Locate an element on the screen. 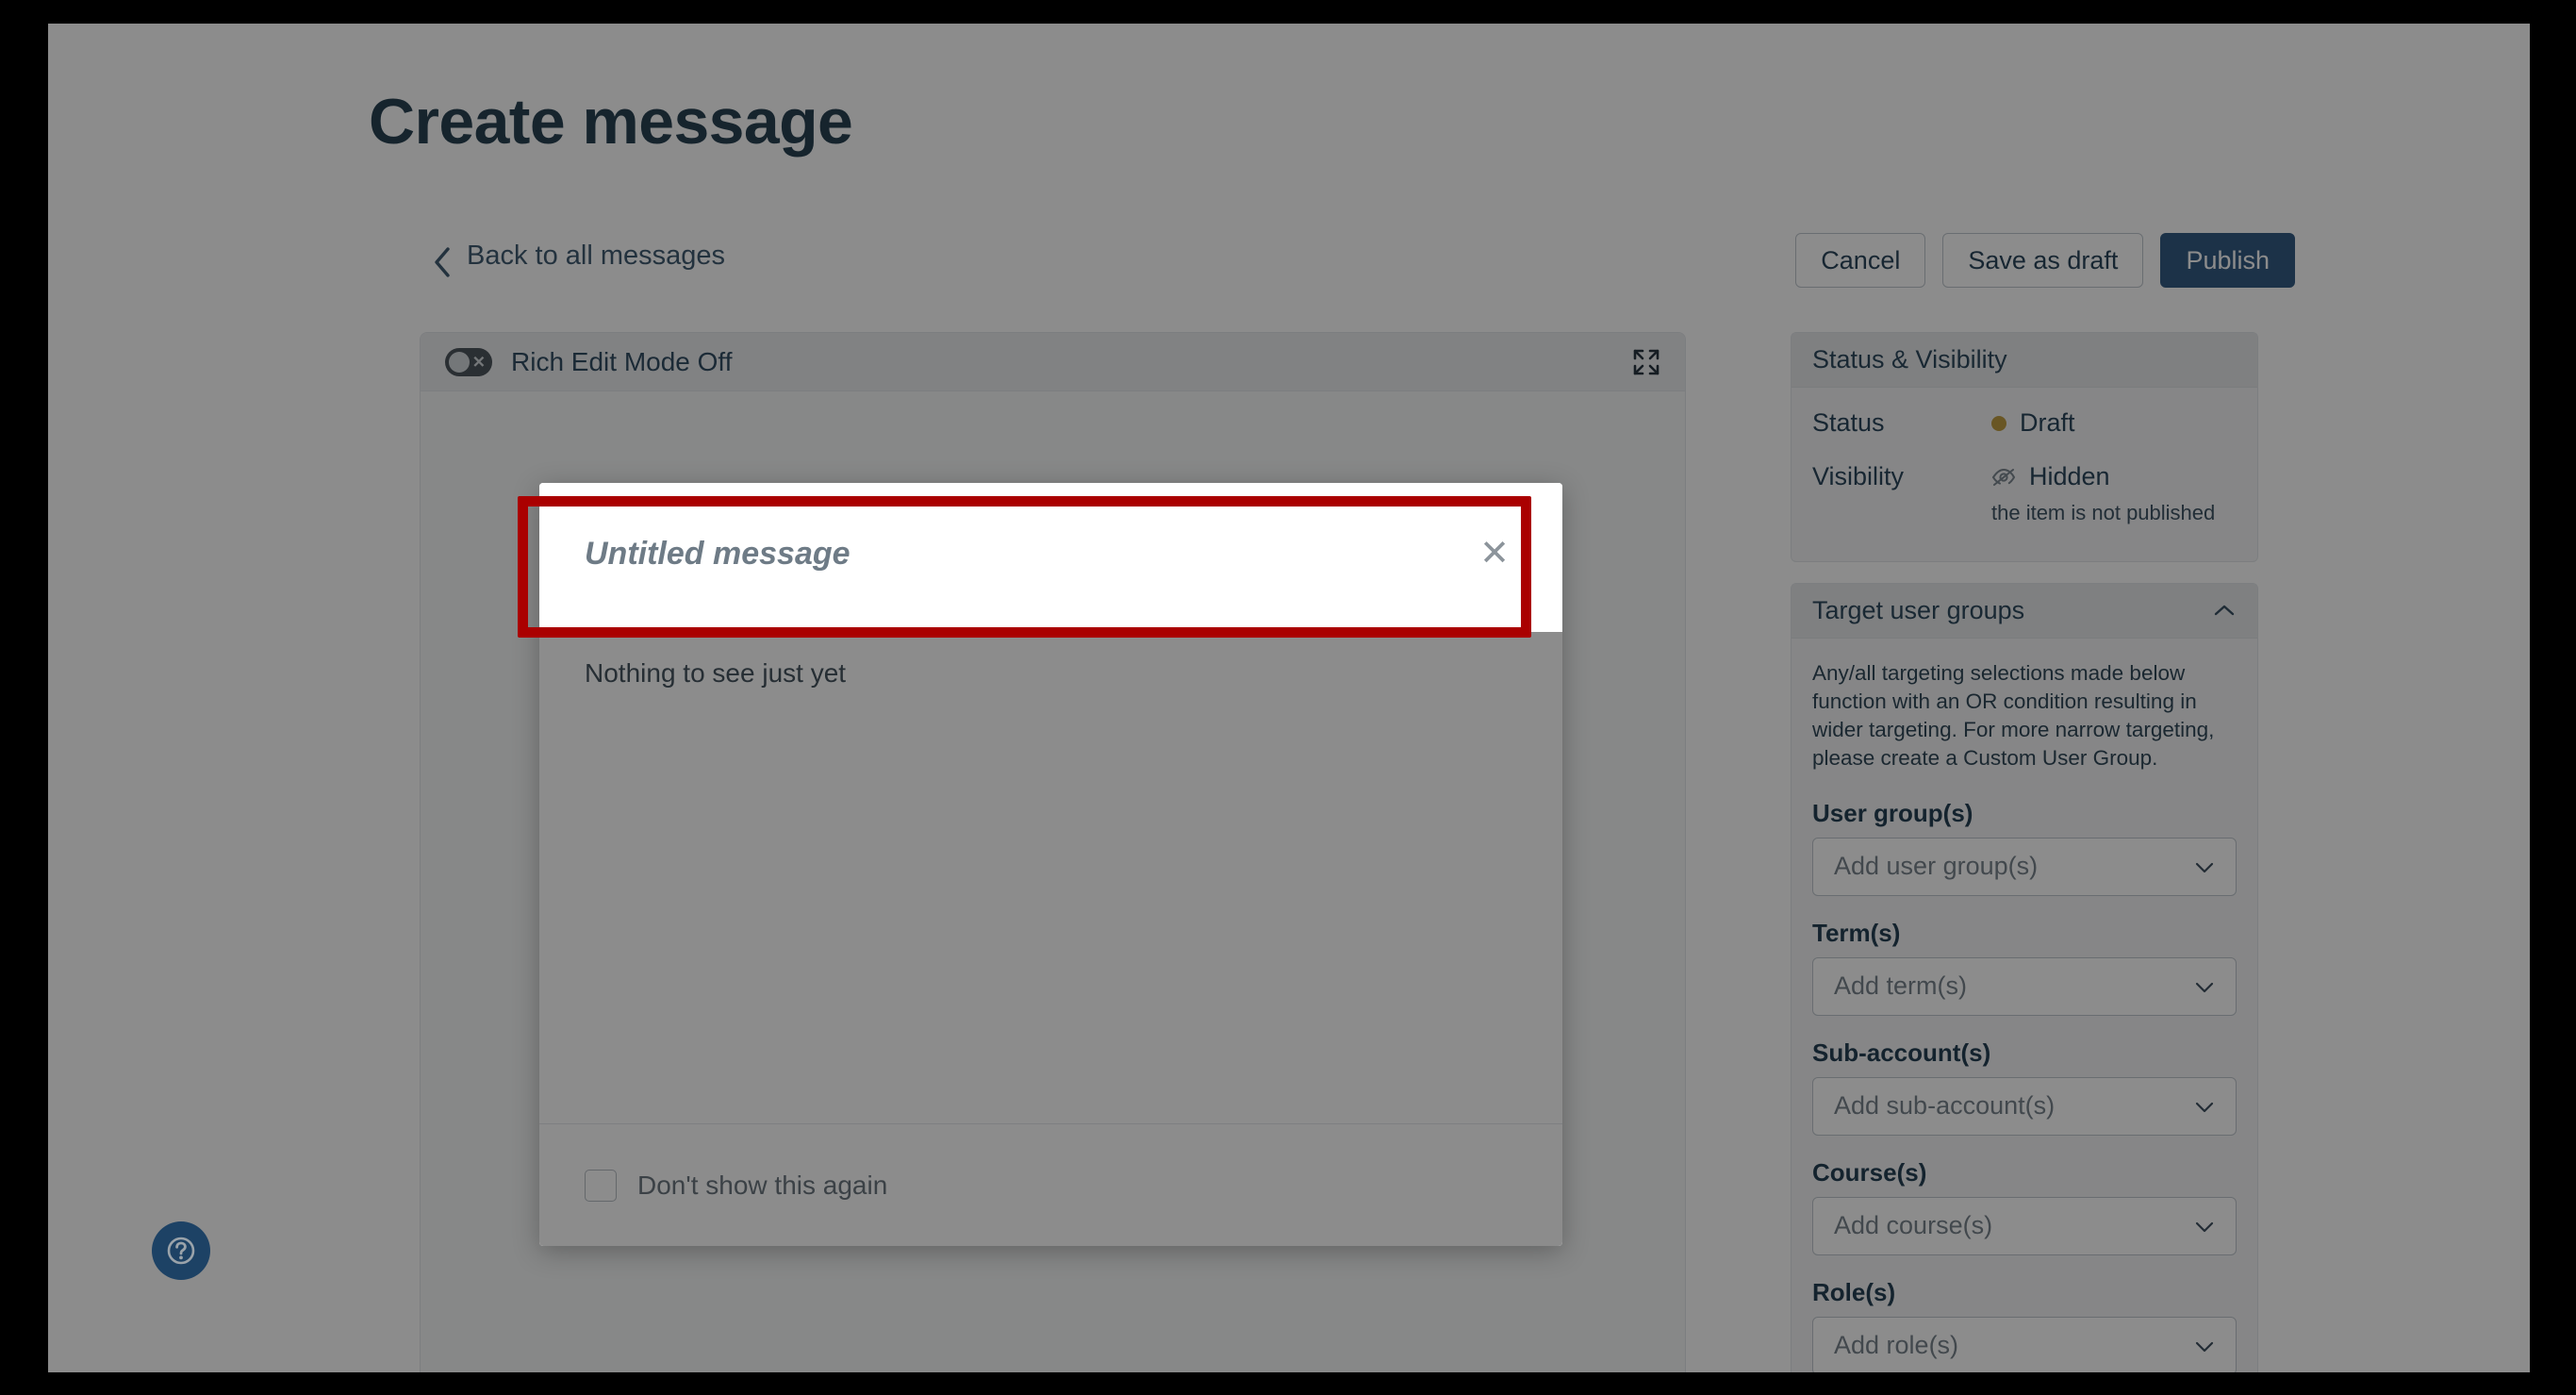 This screenshot has height=1395, width=2576. modal-title: Untitled message is located at coordinates (717, 553).